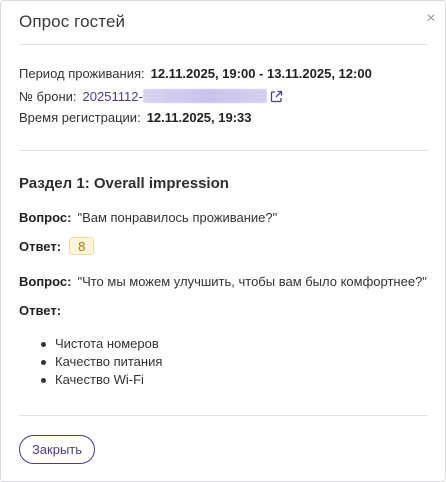 The image size is (446, 482). Describe the element at coordinates (199, 117) in the screenshot. I see `registration-value: 12.11.2025, 19:33` at that location.